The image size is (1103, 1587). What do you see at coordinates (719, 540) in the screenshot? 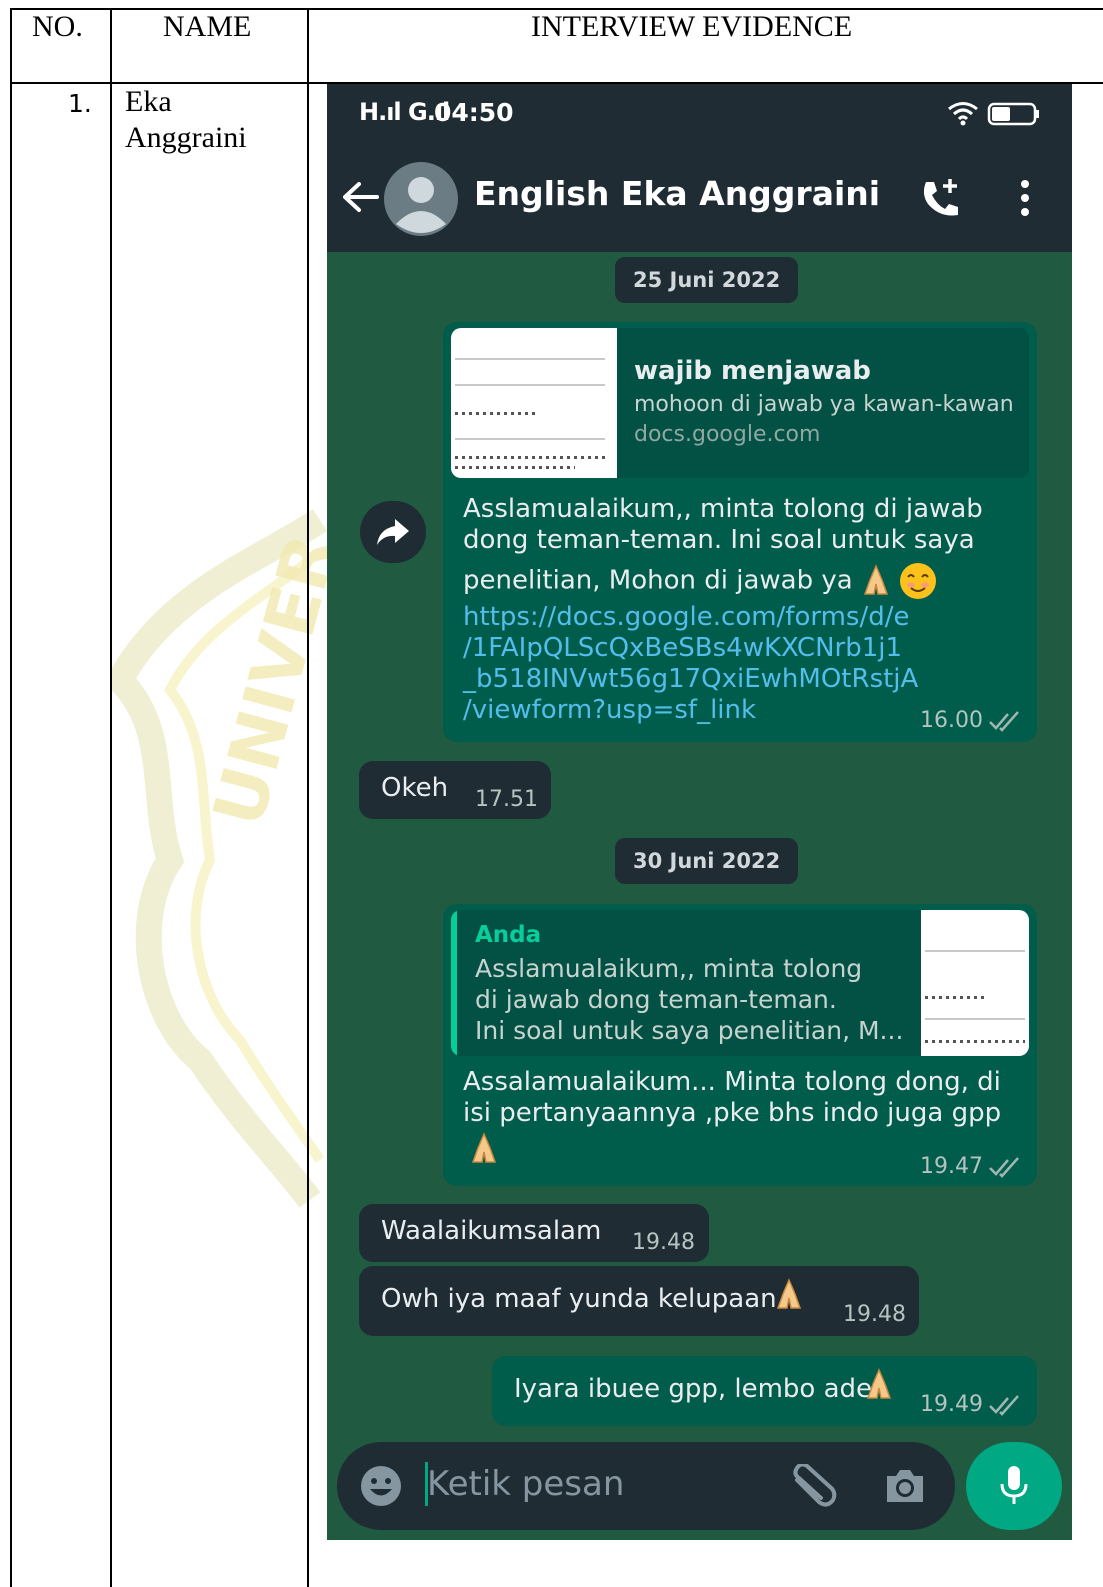
I see `message-text-line: dong teman-teman. Ini soal untuk saya` at bounding box center [719, 540].